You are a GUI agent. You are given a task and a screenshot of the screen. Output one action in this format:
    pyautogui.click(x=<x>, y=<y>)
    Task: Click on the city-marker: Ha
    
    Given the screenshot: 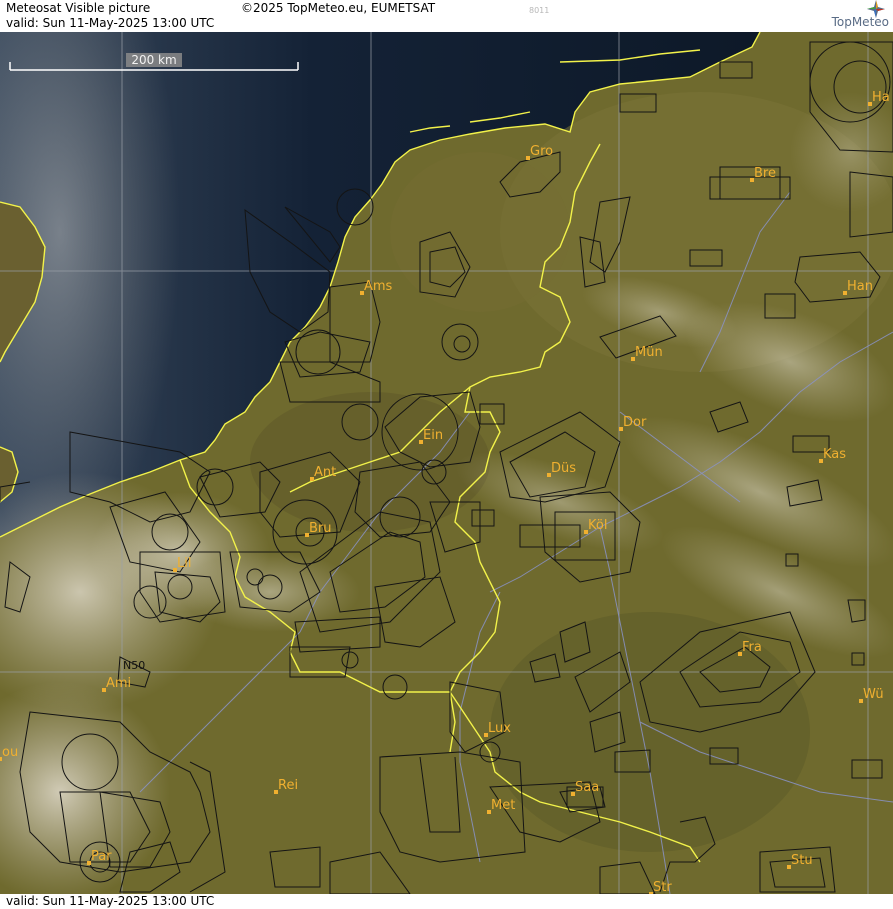 What is the action you would take?
    pyautogui.click(x=879, y=98)
    